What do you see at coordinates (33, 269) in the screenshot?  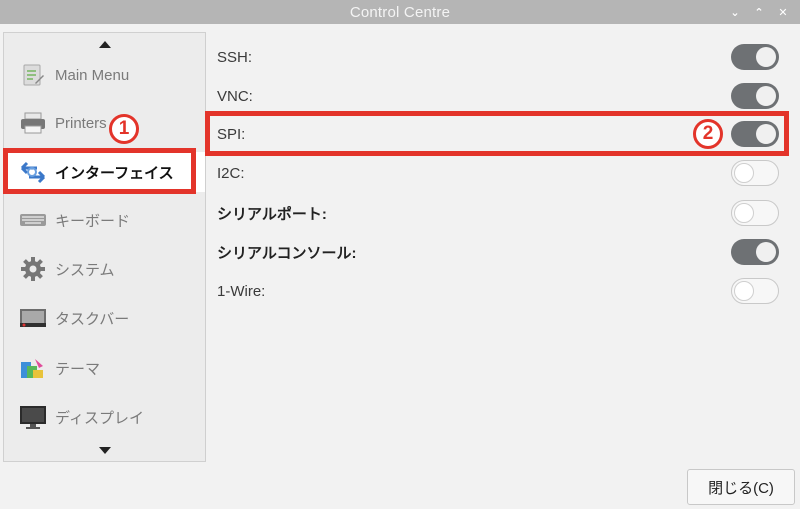 I see `system-gear-icon` at bounding box center [33, 269].